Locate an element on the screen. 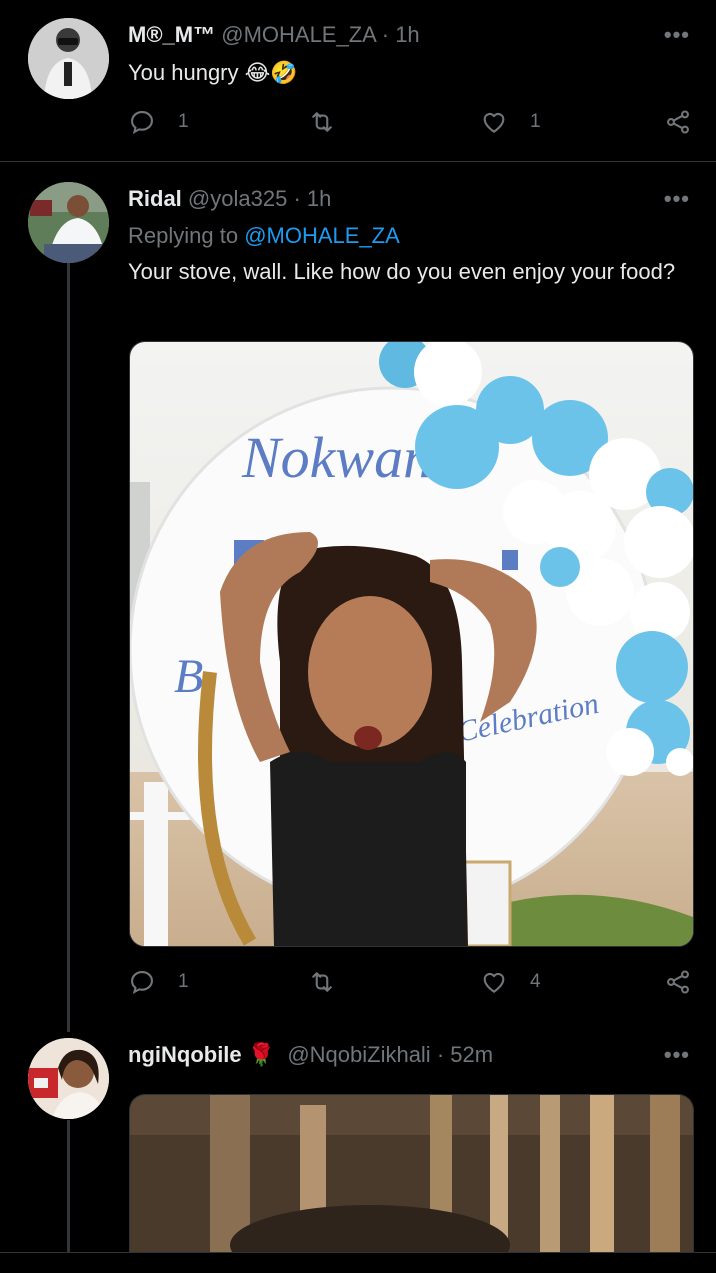 This screenshot has width=716, height=1273. display-name: ngiNqobile is located at coordinates (185, 1054).